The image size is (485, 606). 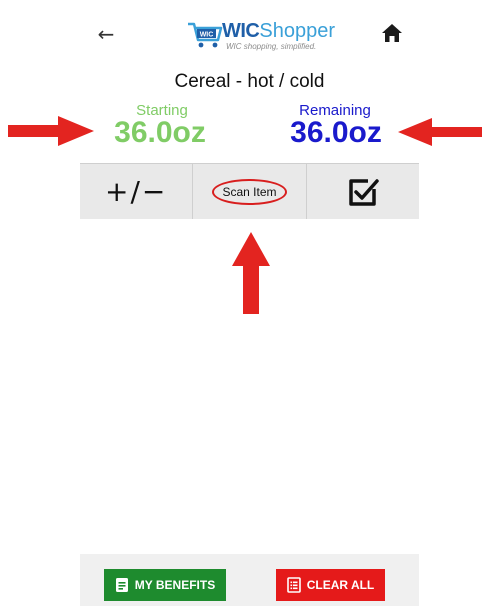 What do you see at coordinates (271, 46) in the screenshot?
I see `logo-tagline: WIC shopping, simplified.` at bounding box center [271, 46].